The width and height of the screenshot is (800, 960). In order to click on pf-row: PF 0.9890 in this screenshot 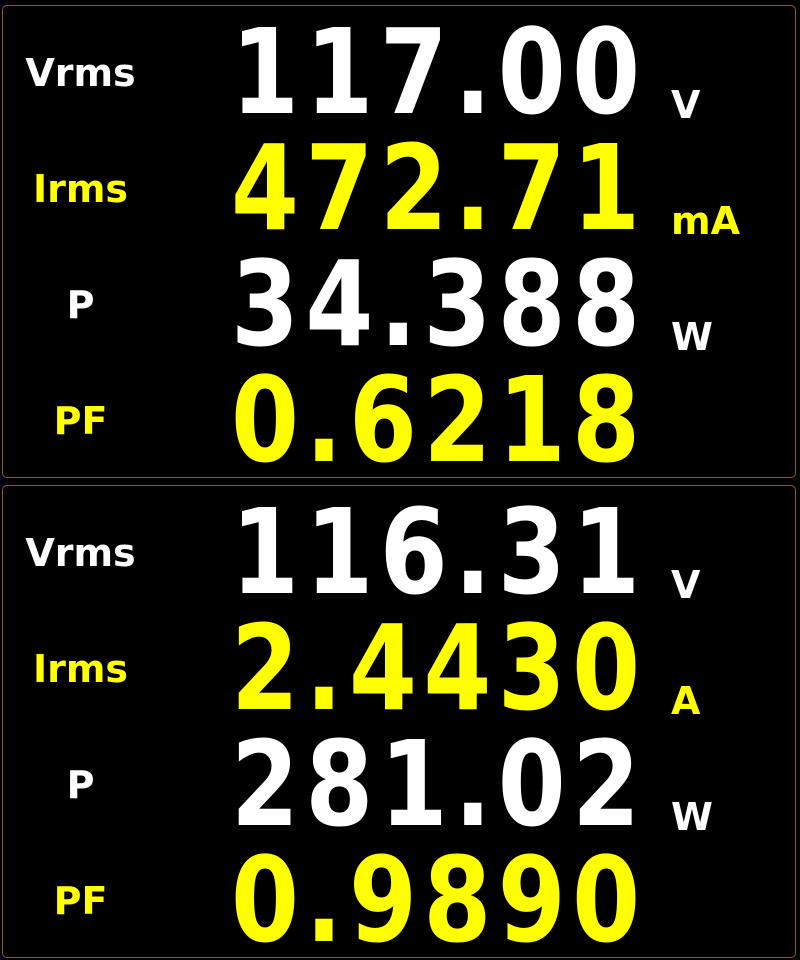, I will do `click(400, 899)`.